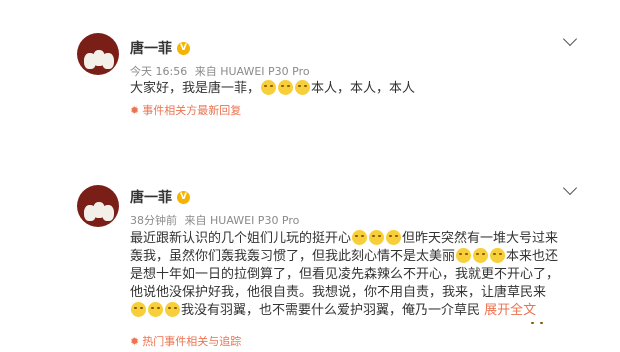 Image resolution: width=620 pixels, height=352 pixels. What do you see at coordinates (195, 88) in the screenshot?
I see `post-text: 大家好，我是唐一菲，` at bounding box center [195, 88].